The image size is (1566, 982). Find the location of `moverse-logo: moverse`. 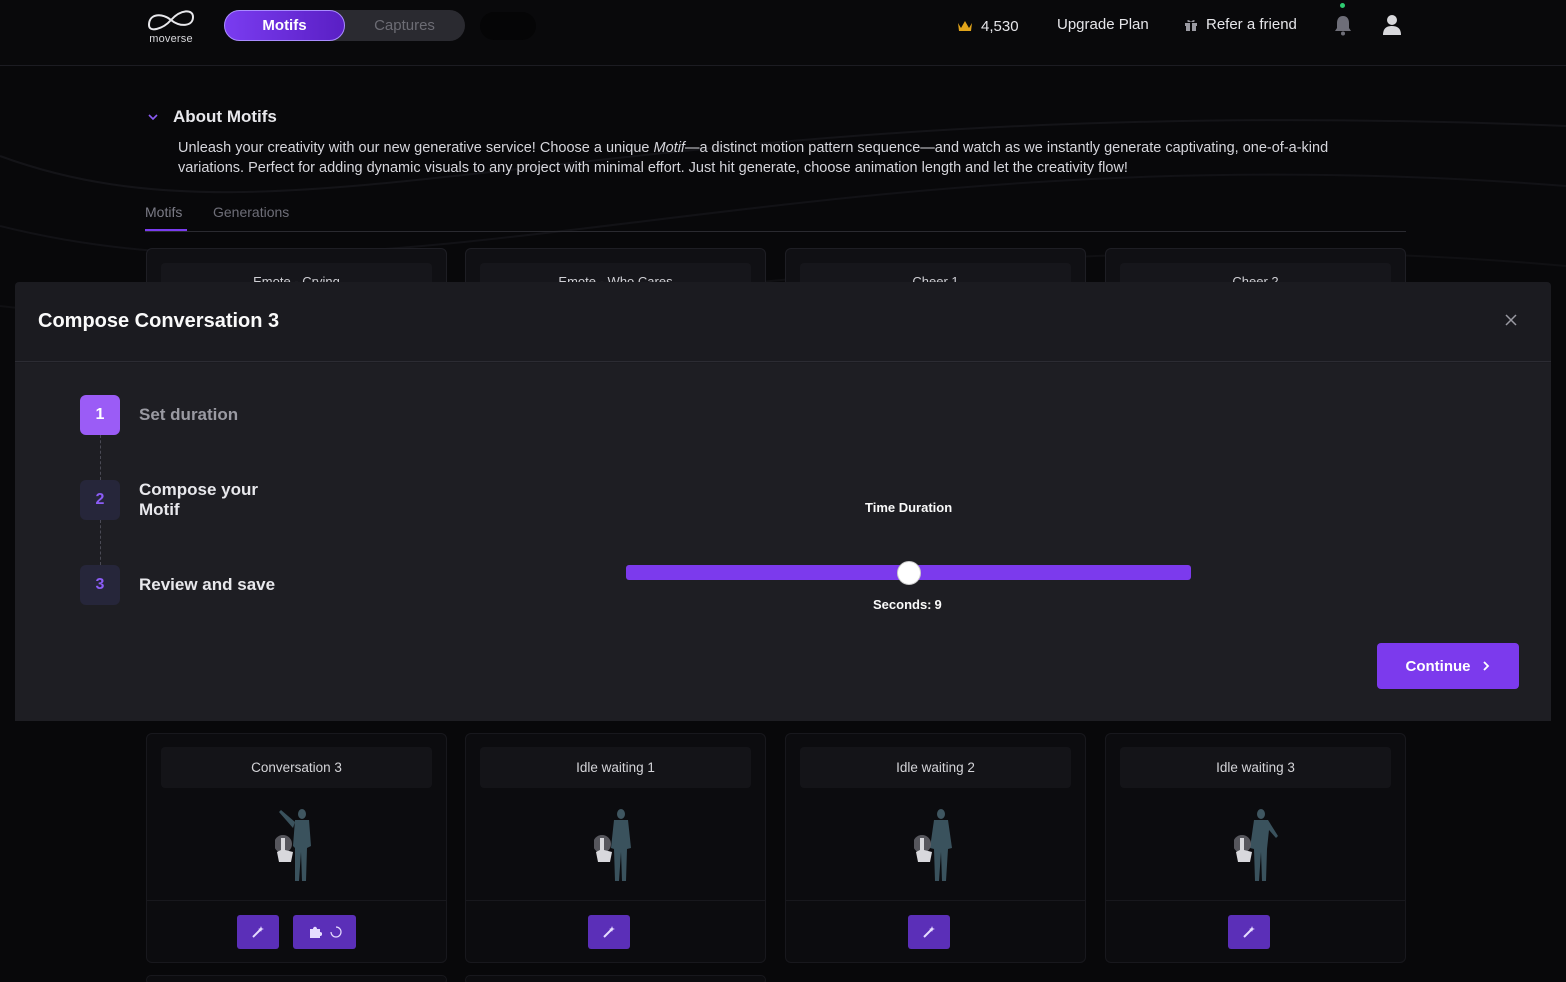

moverse-logo: moverse is located at coordinates (171, 26).